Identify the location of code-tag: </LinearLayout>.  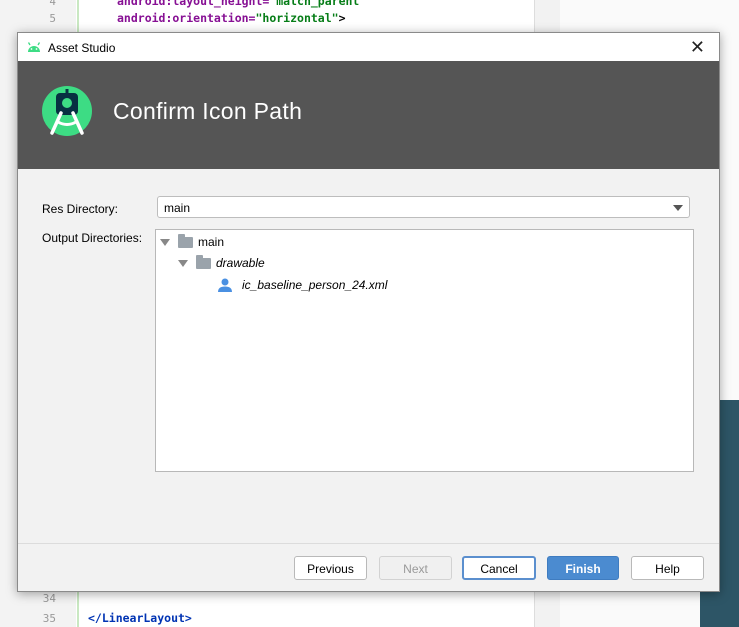
(140, 618).